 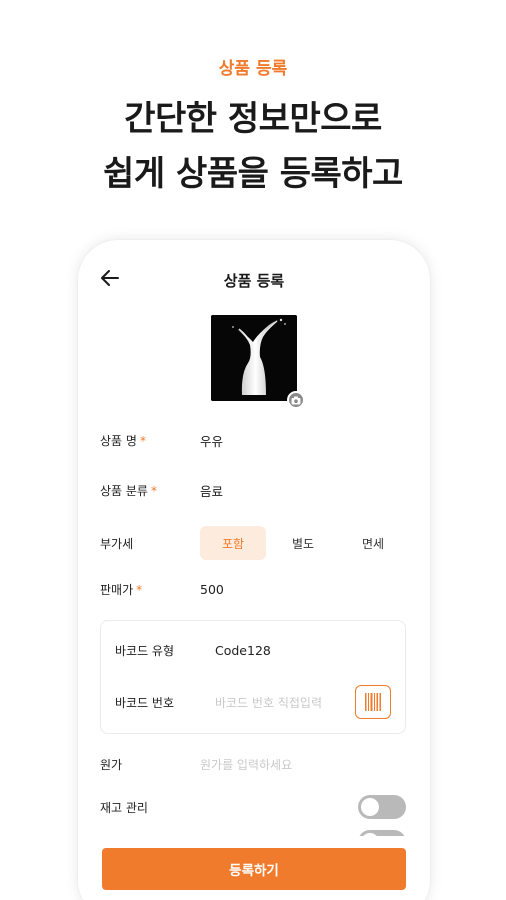 I want to click on submit-button: 등록하기, so click(x=254, y=869).